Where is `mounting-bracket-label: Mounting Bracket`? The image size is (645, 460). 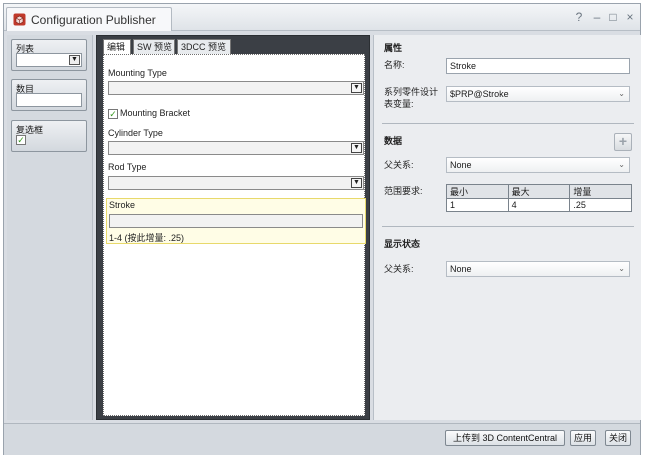
mounting-bracket-label: Mounting Bracket is located at coordinates (155, 113).